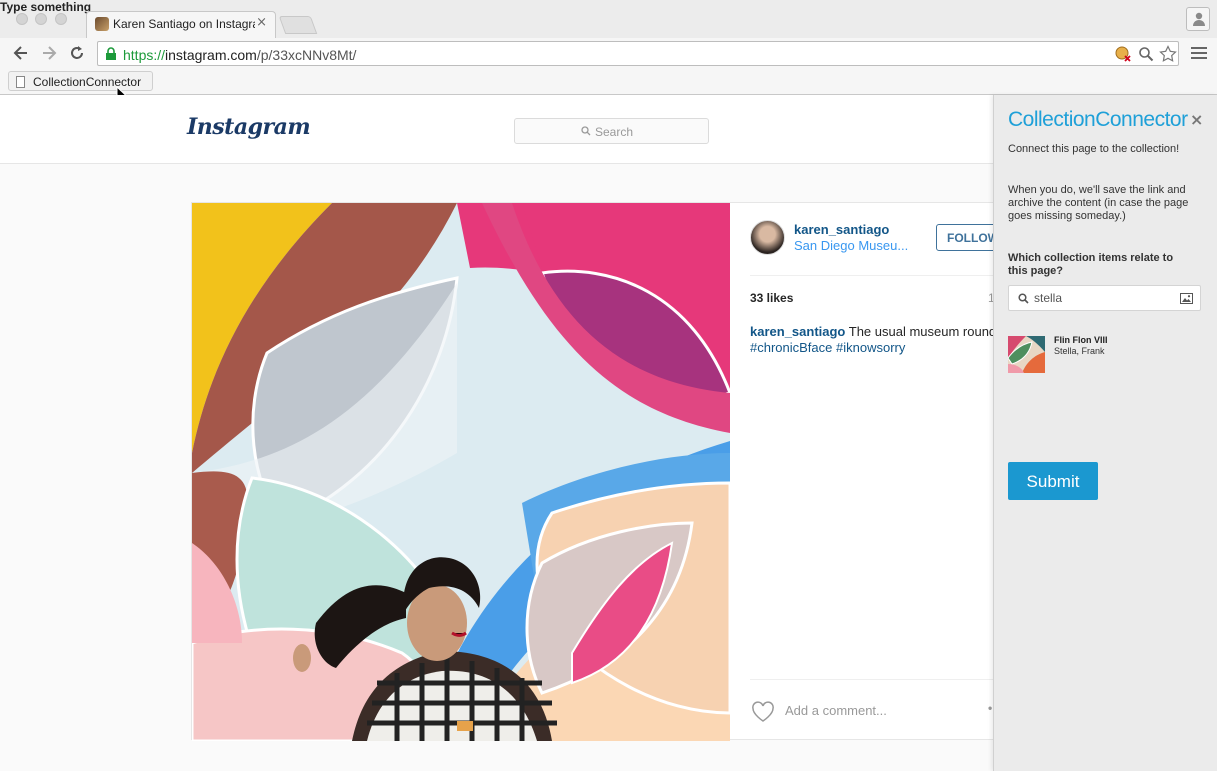 This screenshot has height=771, width=1217. What do you see at coordinates (638, 53) in the screenshot?
I see `address-bar: https://instagram.com/p/33xcNNv8Mt/` at bounding box center [638, 53].